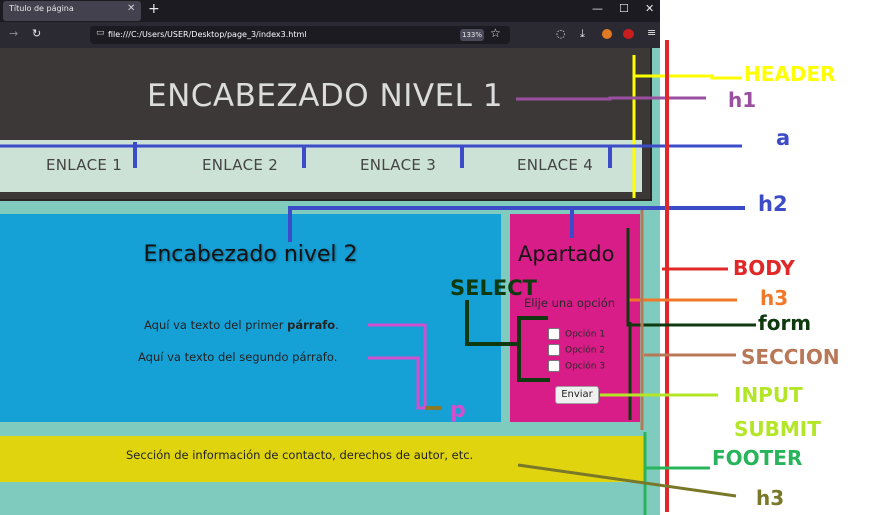  What do you see at coordinates (627, 480) in the screenshot?
I see `footer-h3-connector` at bounding box center [627, 480].